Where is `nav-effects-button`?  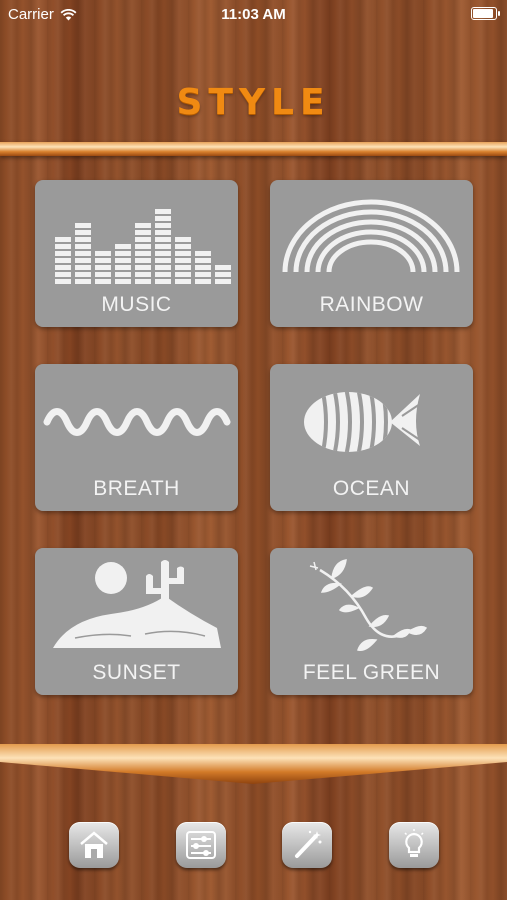 nav-effects-button is located at coordinates (307, 845).